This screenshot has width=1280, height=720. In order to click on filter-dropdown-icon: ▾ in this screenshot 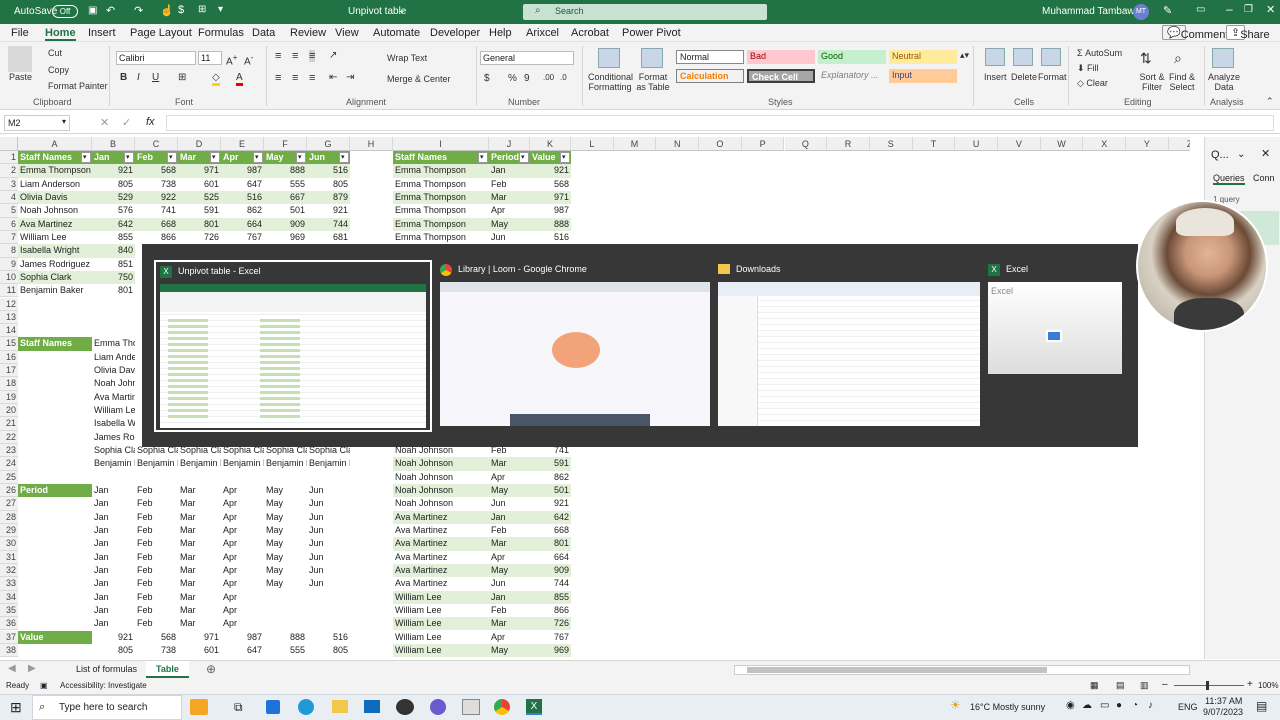, I will do `click(344, 157)`.